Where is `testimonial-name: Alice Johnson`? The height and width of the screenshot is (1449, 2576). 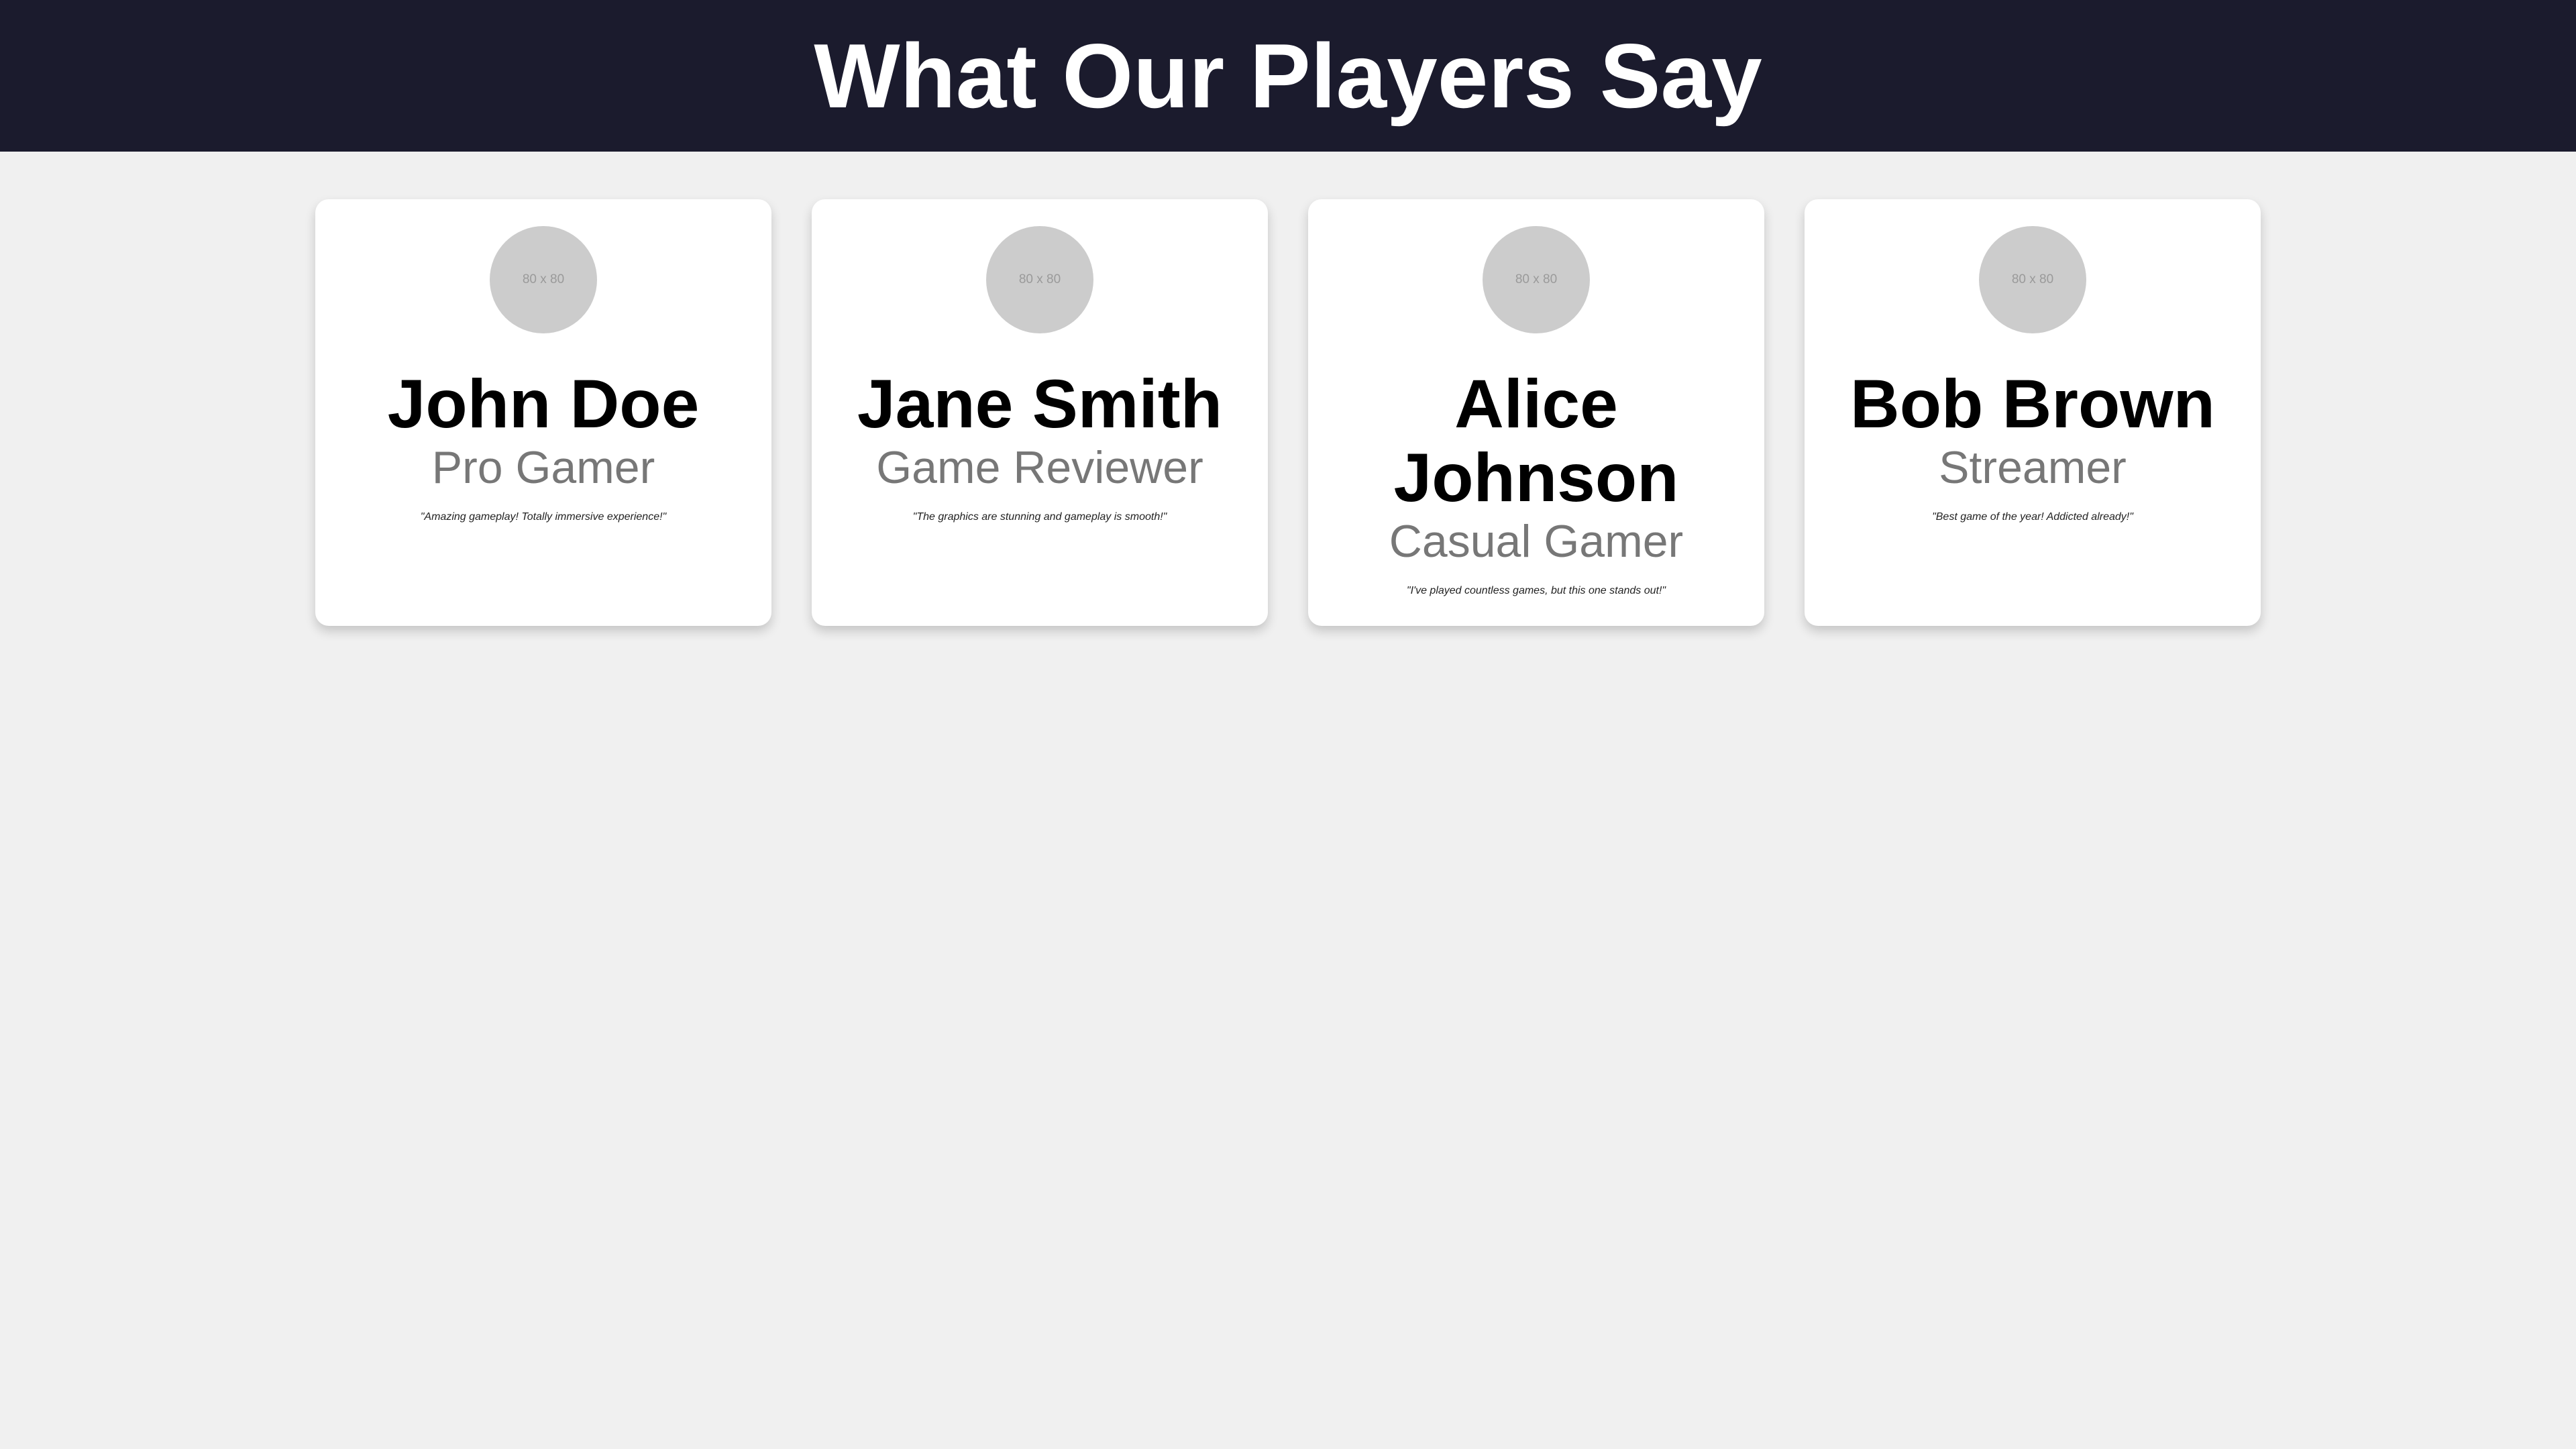 testimonial-name: Alice Johnson is located at coordinates (1536, 441).